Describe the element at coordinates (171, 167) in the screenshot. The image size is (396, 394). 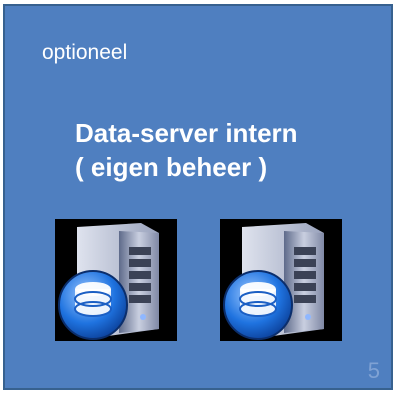
I see `title-line-2: ( eigen beheer )` at that location.